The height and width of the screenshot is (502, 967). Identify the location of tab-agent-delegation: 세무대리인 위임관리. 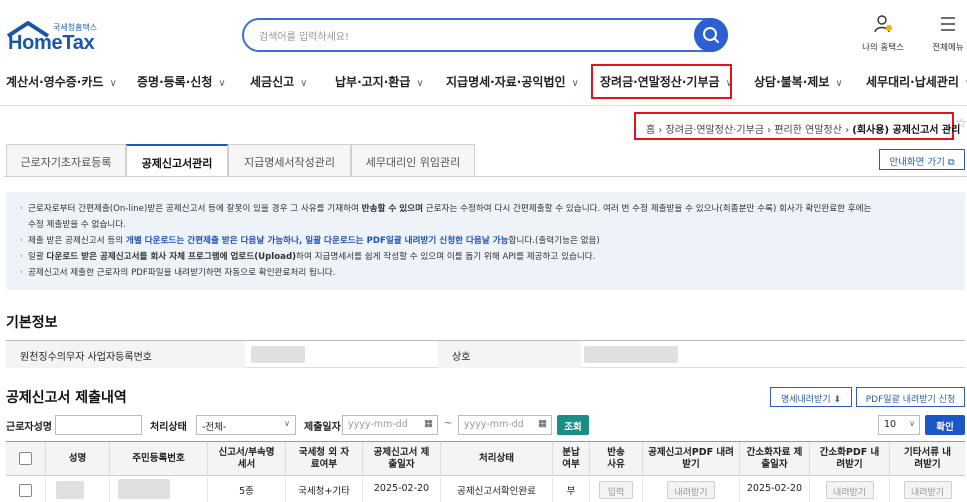
(413, 160).